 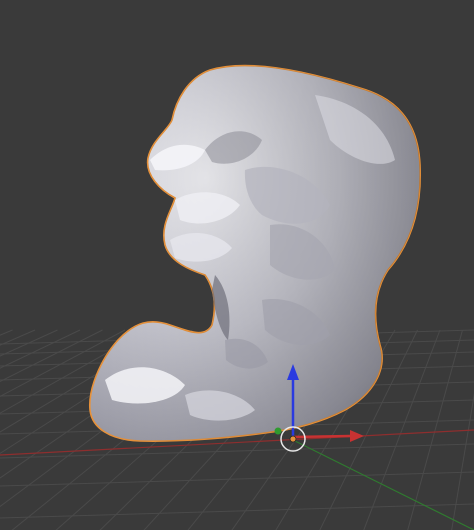 What do you see at coordinates (293, 439) in the screenshot?
I see `object-origin-icon` at bounding box center [293, 439].